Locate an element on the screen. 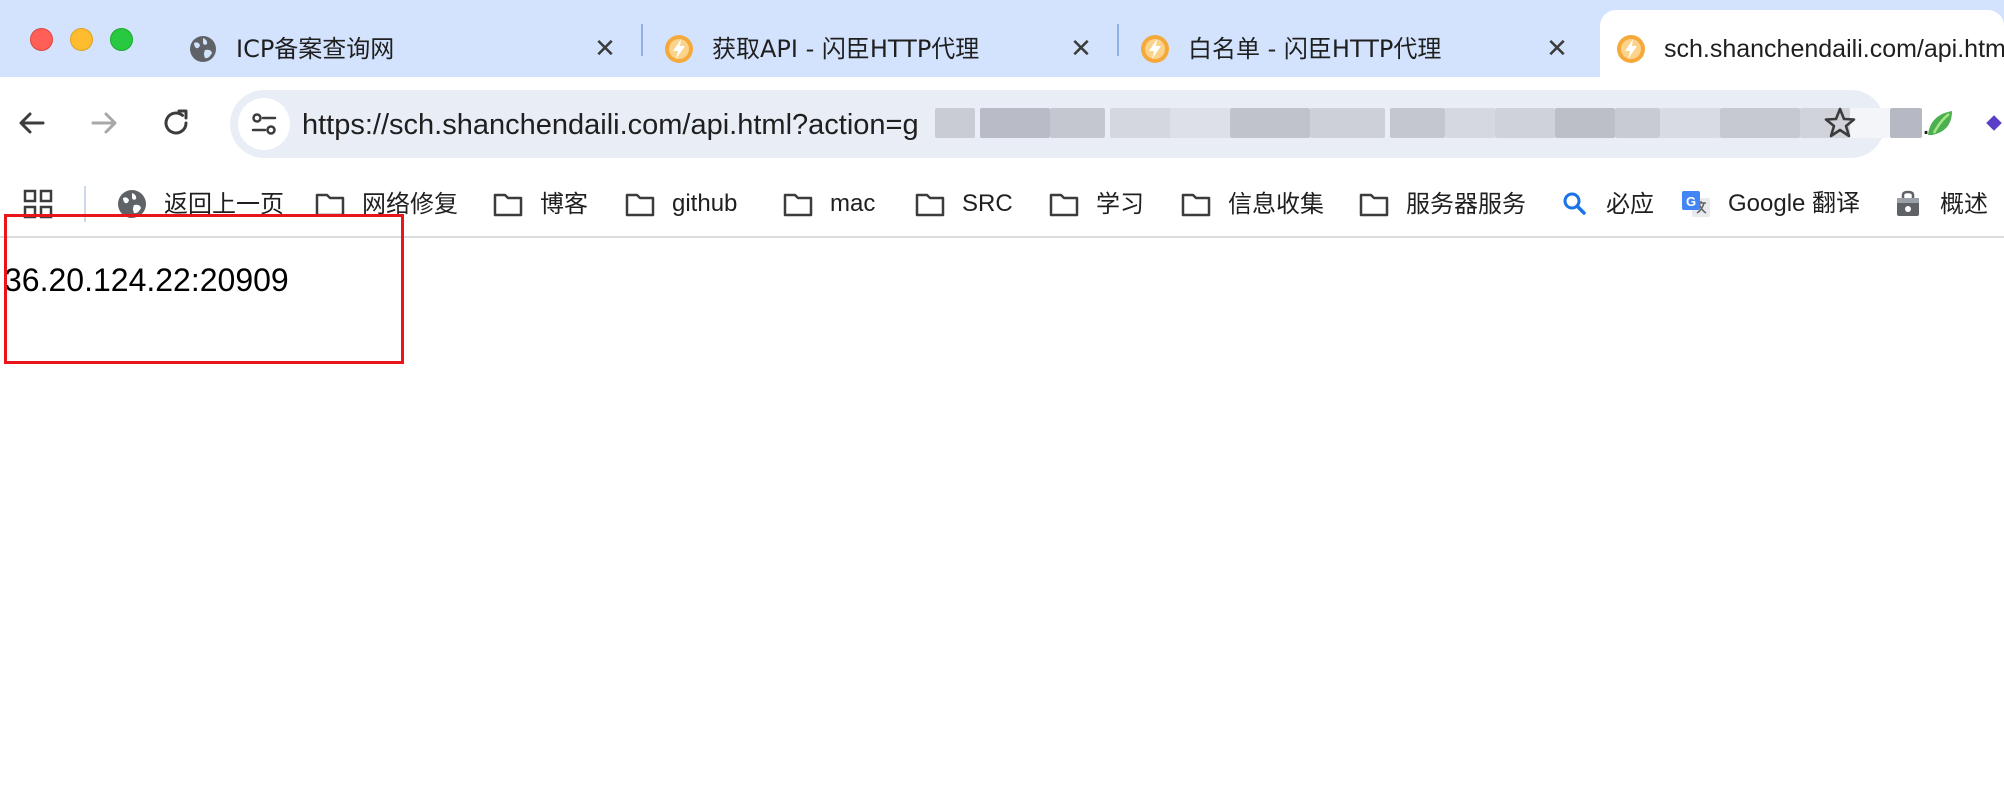 The width and height of the screenshot is (2004, 786). extension-icon is located at coordinates (1994, 123).